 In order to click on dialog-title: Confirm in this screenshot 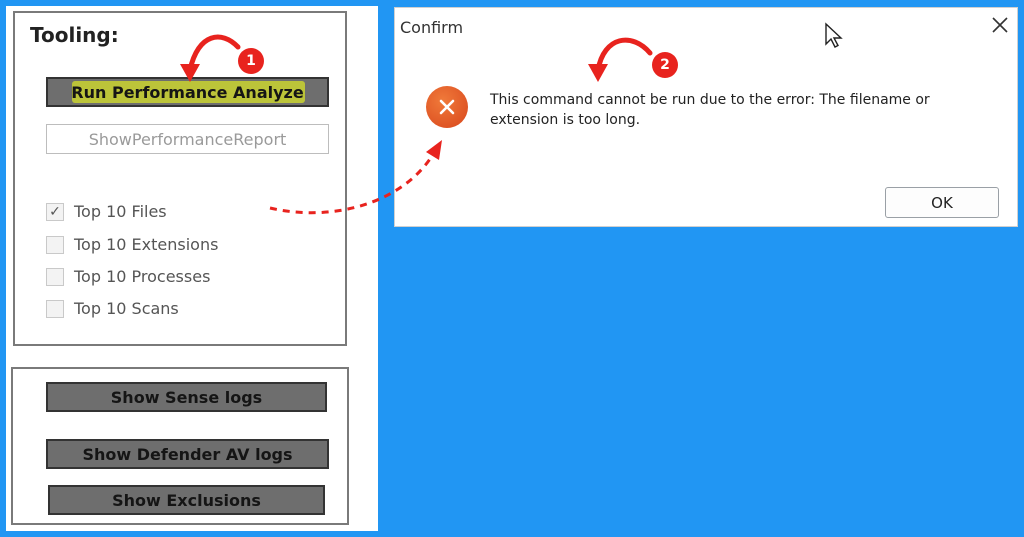, I will do `click(432, 27)`.